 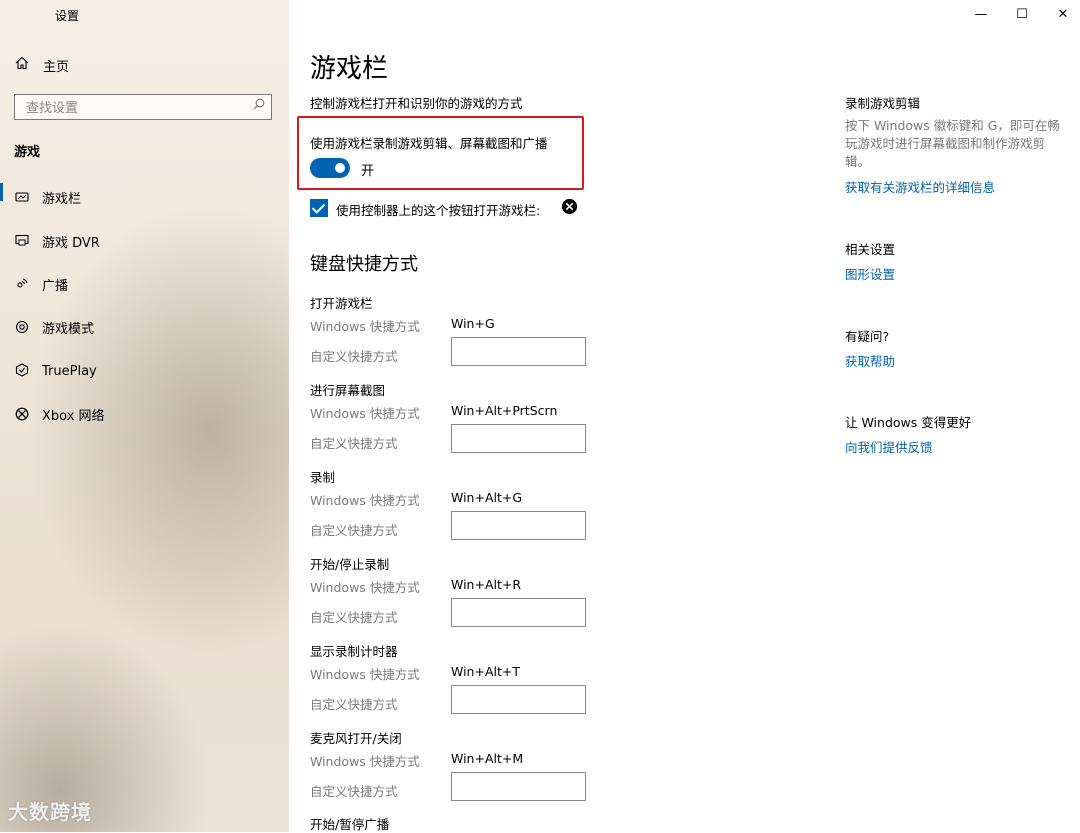 What do you see at coordinates (920, 186) in the screenshot?
I see `game-bar-info-link: 获取有关游戏栏的详细信息` at bounding box center [920, 186].